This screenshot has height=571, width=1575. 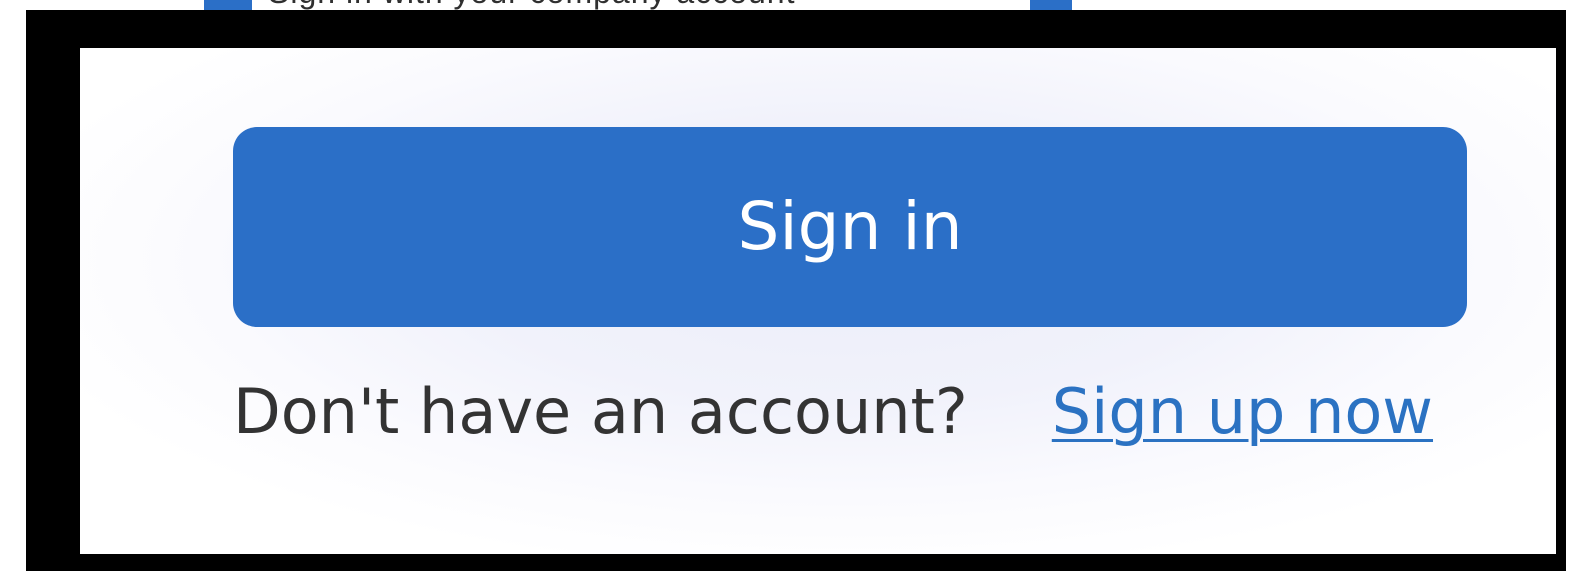 What do you see at coordinates (600, 411) in the screenshot?
I see `signup-prompt-text: Don't have an account?` at bounding box center [600, 411].